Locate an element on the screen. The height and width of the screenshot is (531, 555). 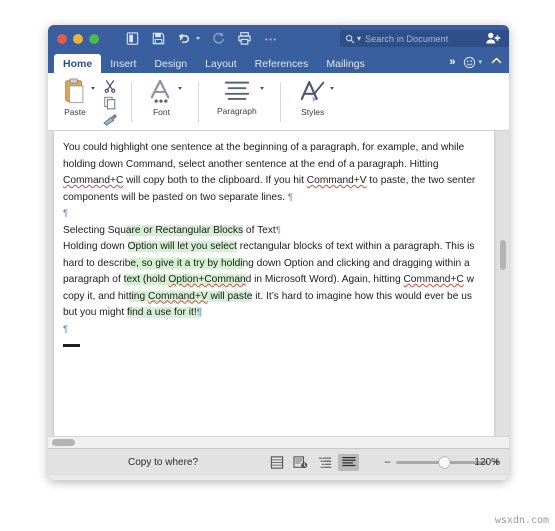
copy-icon is located at coordinates (110, 103).